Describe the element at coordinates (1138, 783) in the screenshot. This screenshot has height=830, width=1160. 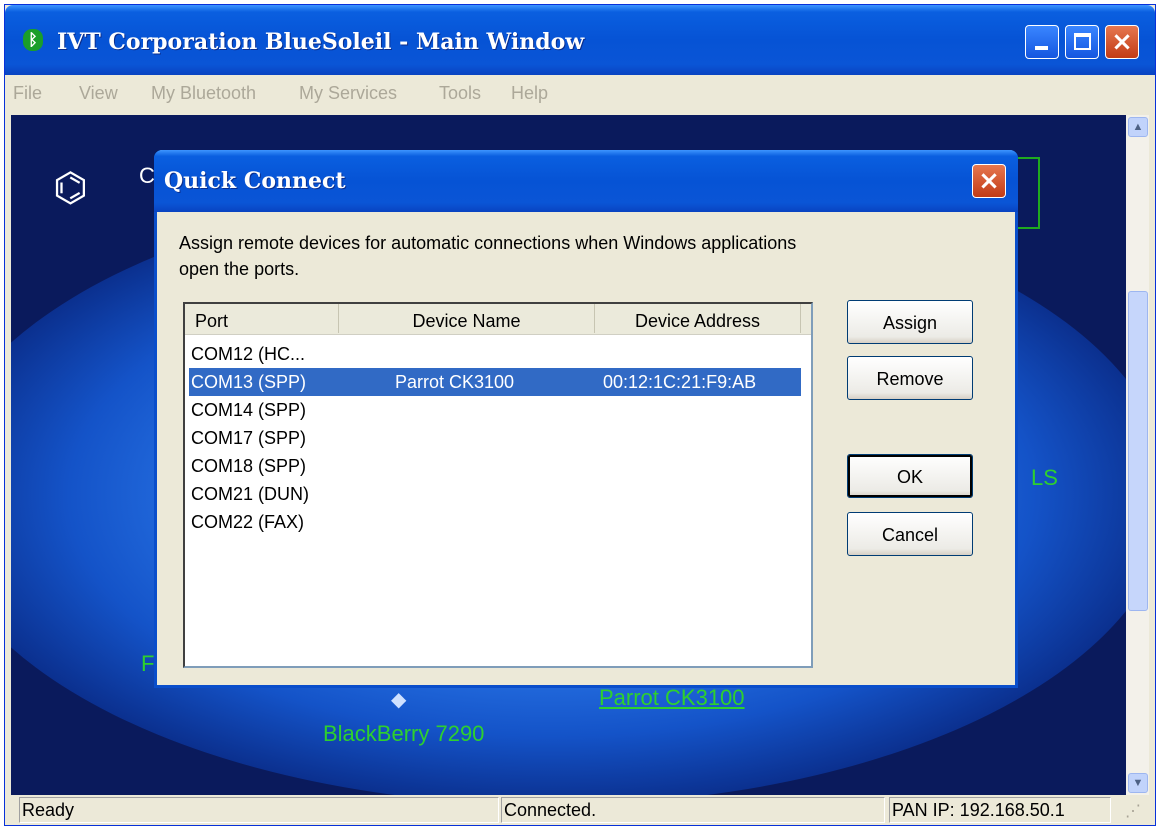
I see `scroll-down-icon: ▼` at that location.